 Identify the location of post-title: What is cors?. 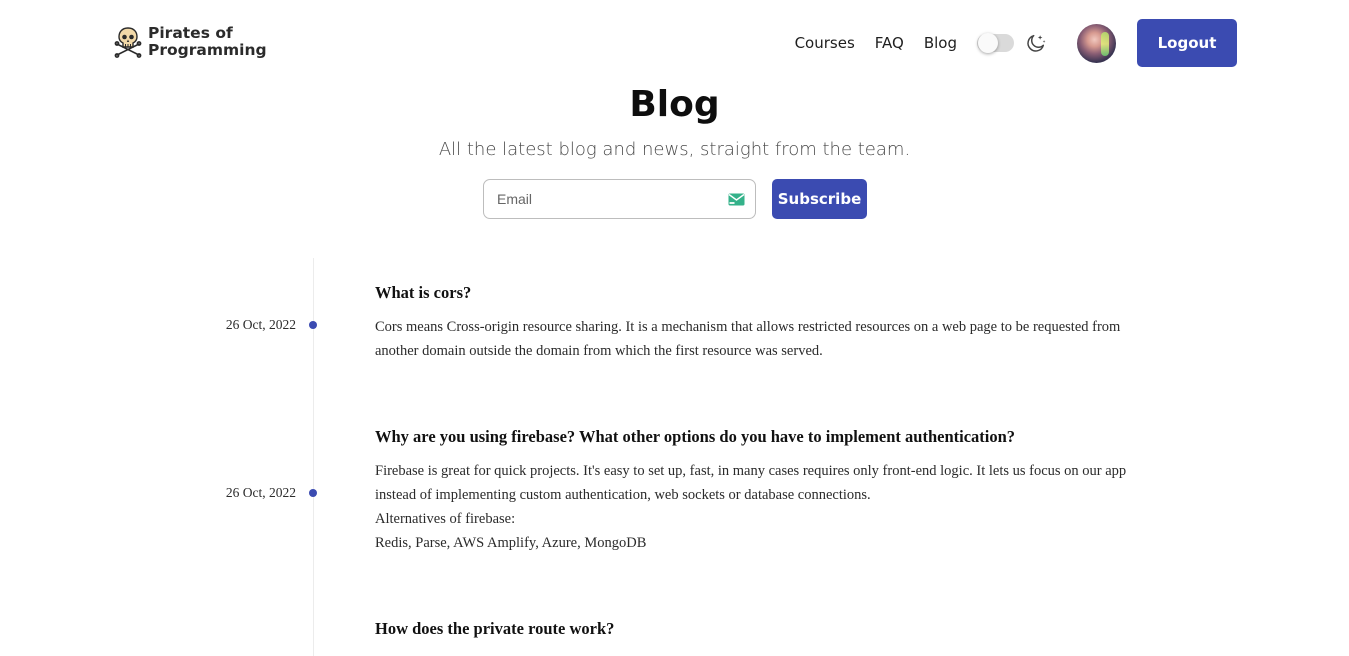
(755, 293).